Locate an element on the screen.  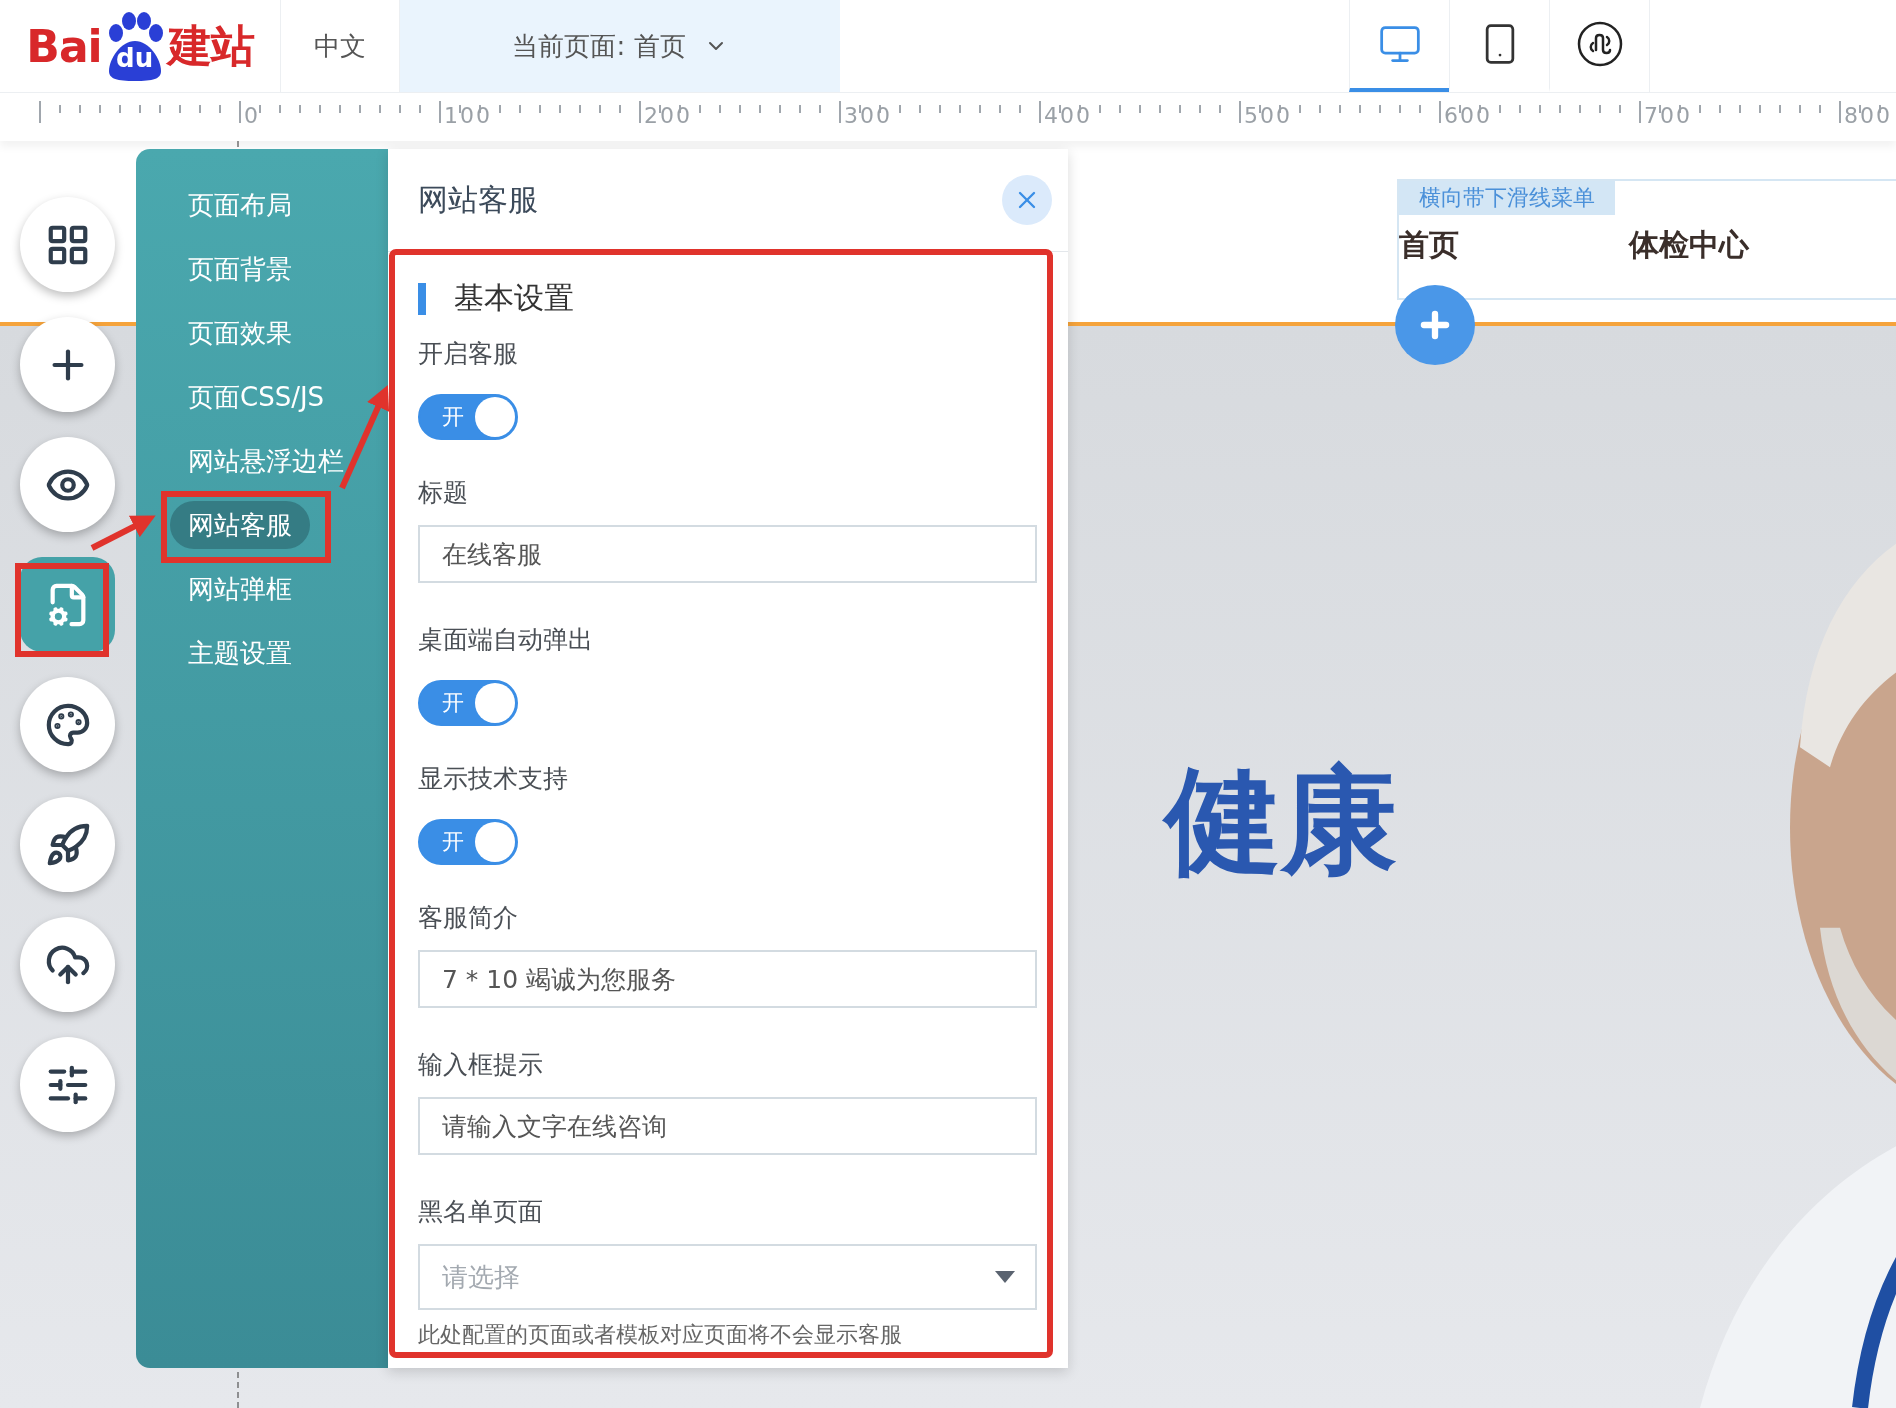
text-field: 在线客服 is located at coordinates (727, 554).